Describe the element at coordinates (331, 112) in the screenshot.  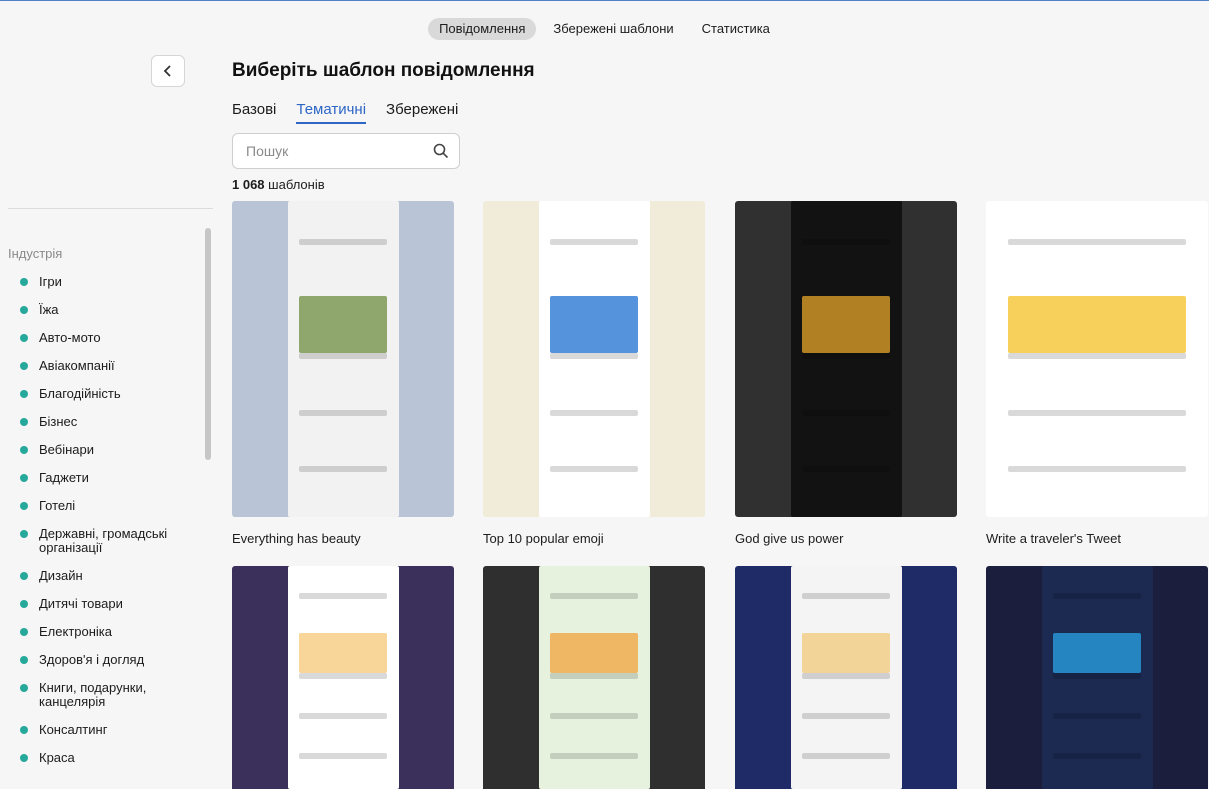
I see `tab-thematic: Тематичні` at that location.